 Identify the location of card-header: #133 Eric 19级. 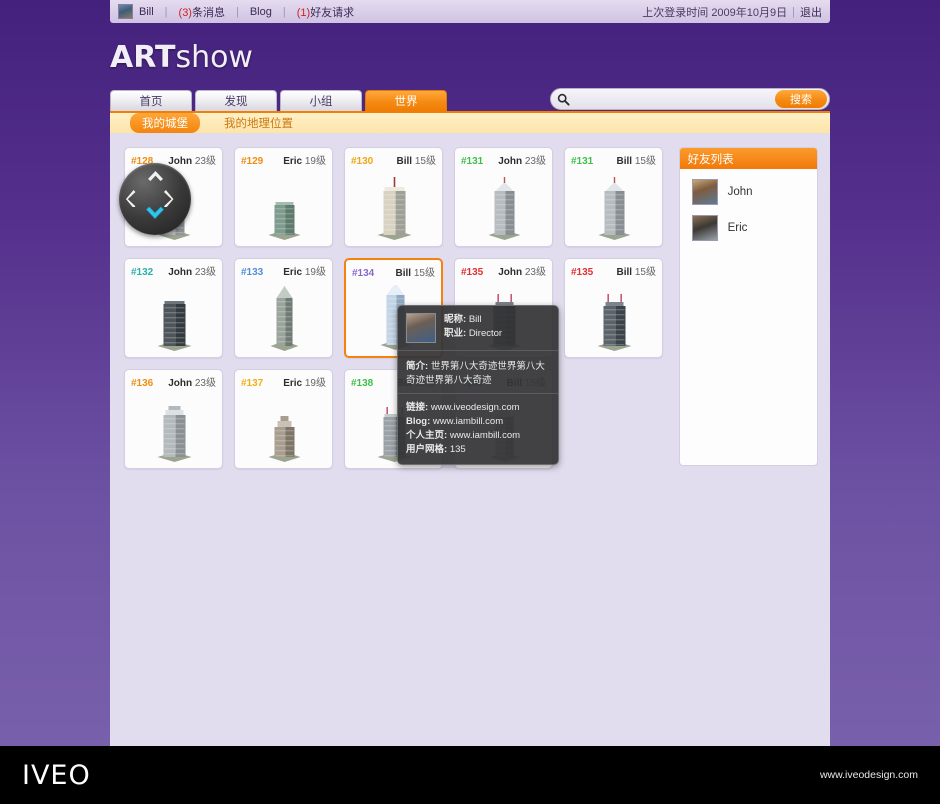
(283, 268).